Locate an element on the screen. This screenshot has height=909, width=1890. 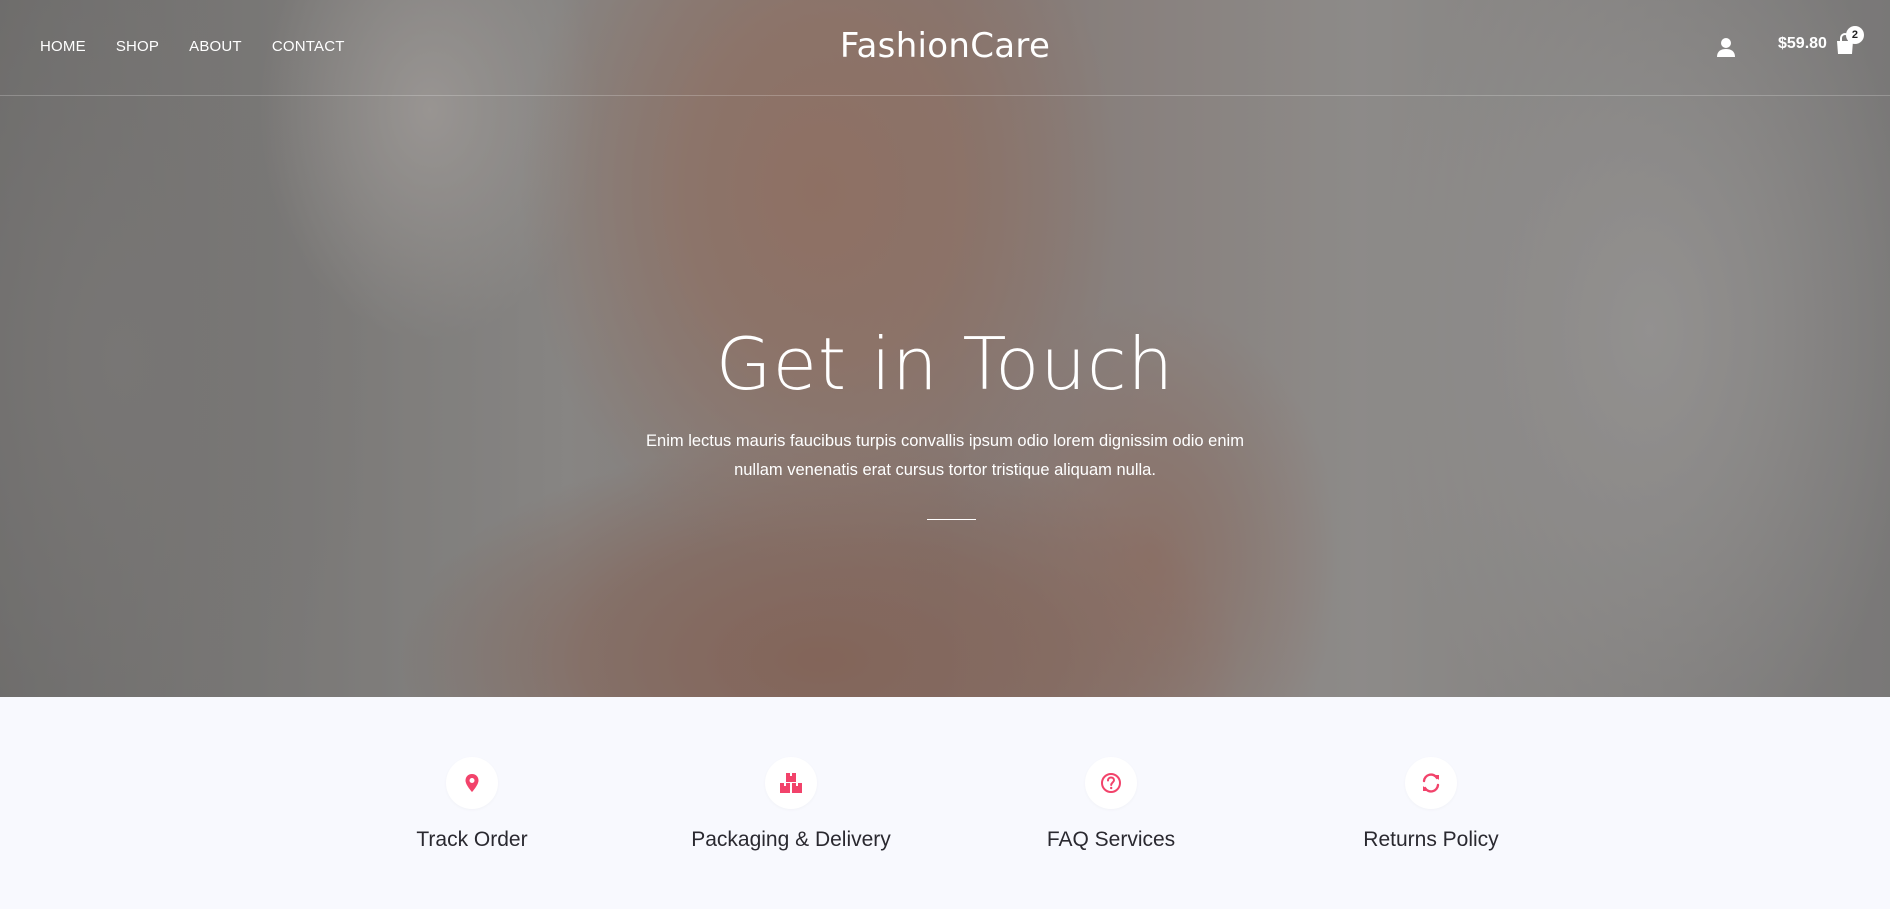
refresh-icon is located at coordinates (1431, 783).